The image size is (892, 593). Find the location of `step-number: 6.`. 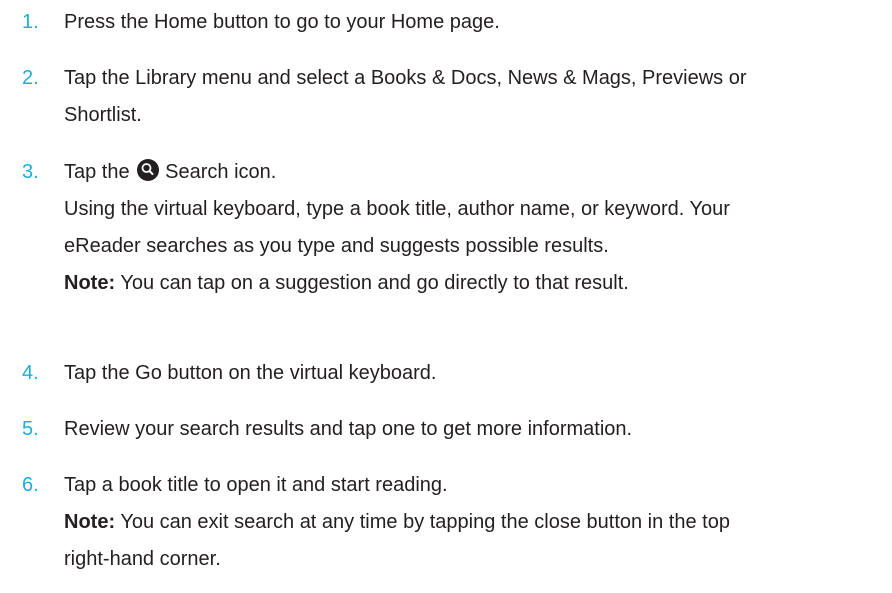

step-number: 6. is located at coordinates (30, 485).